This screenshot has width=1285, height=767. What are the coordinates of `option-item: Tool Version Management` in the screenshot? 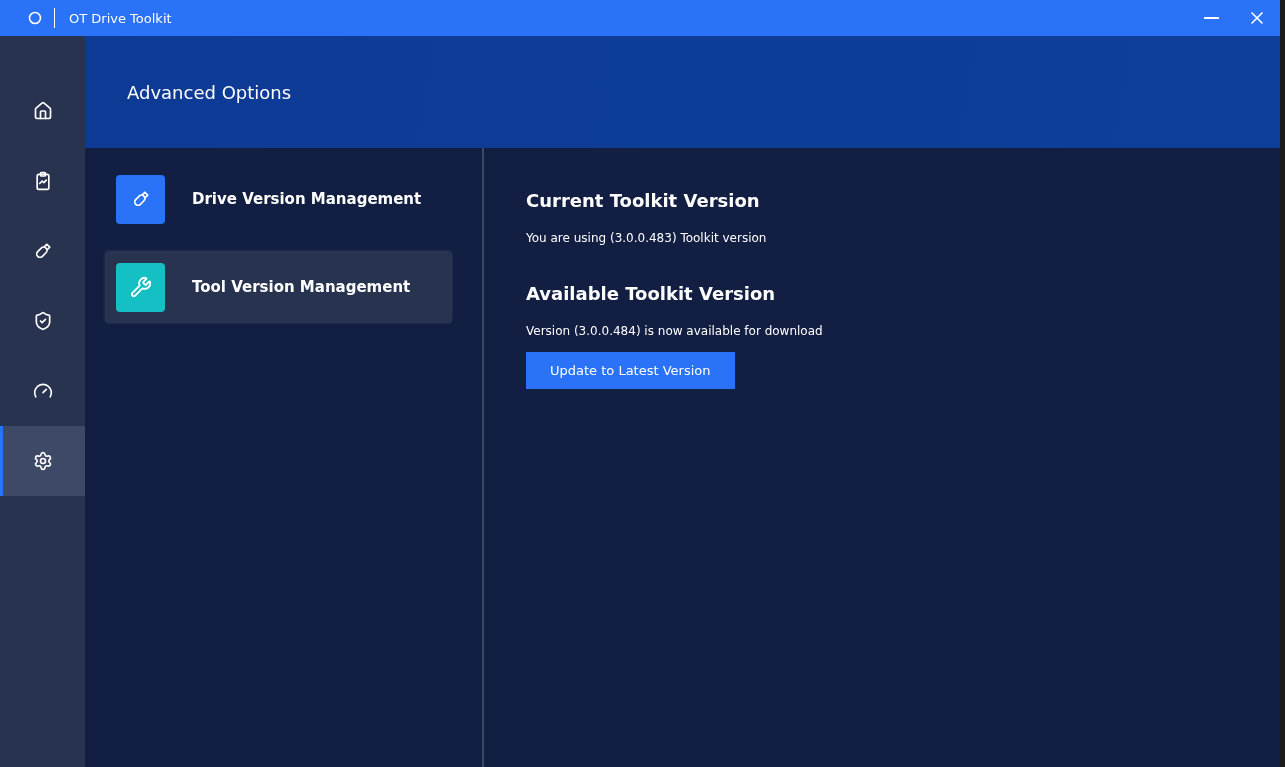 It's located at (278, 287).